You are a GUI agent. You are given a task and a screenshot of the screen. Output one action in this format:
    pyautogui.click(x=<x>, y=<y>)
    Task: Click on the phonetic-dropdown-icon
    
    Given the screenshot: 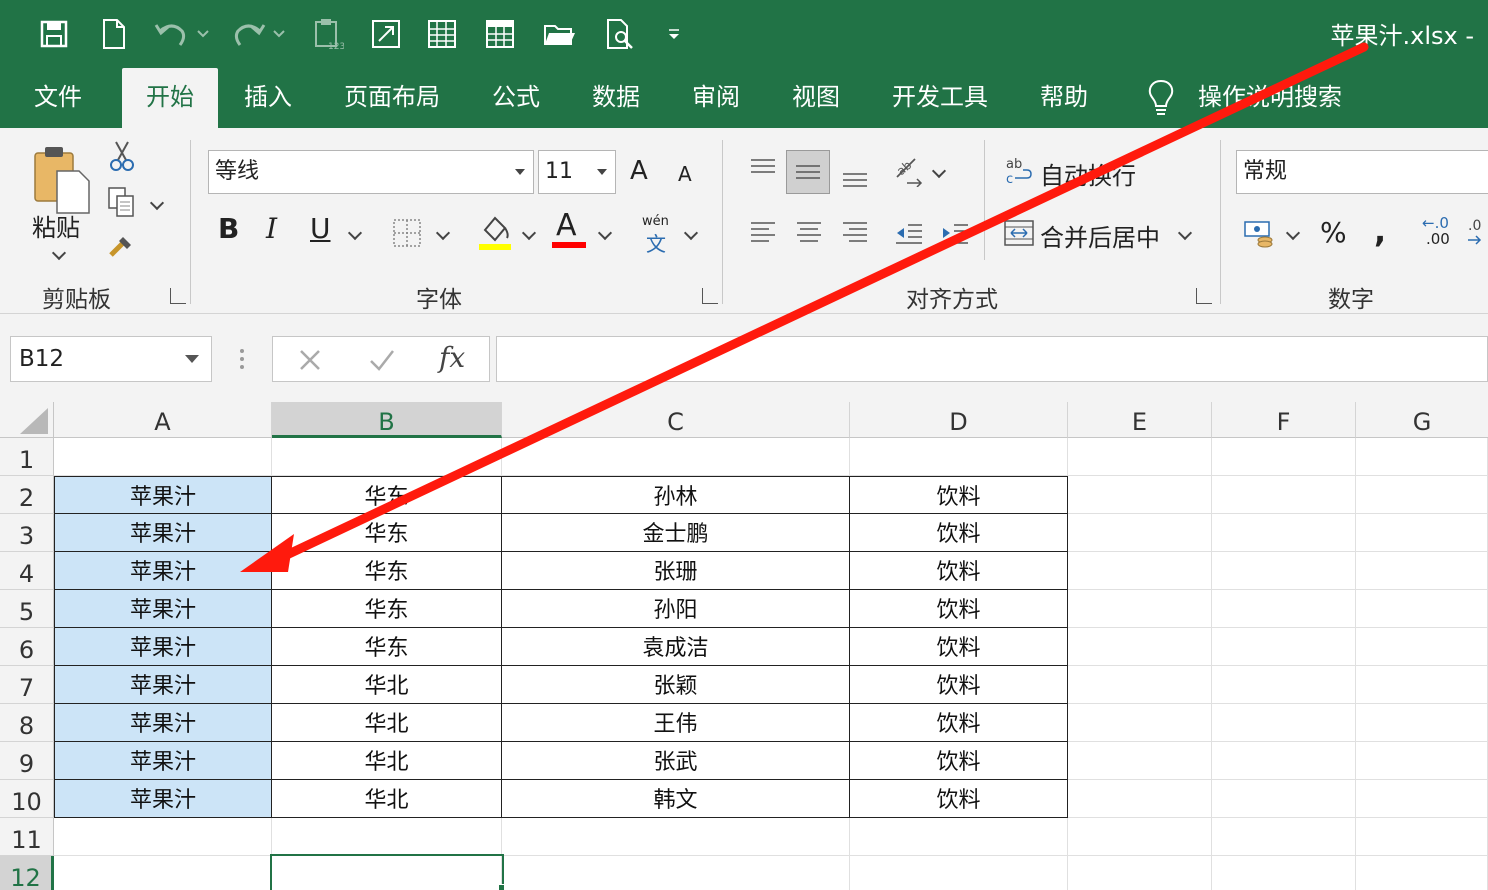 What is the action you would take?
    pyautogui.click(x=691, y=233)
    